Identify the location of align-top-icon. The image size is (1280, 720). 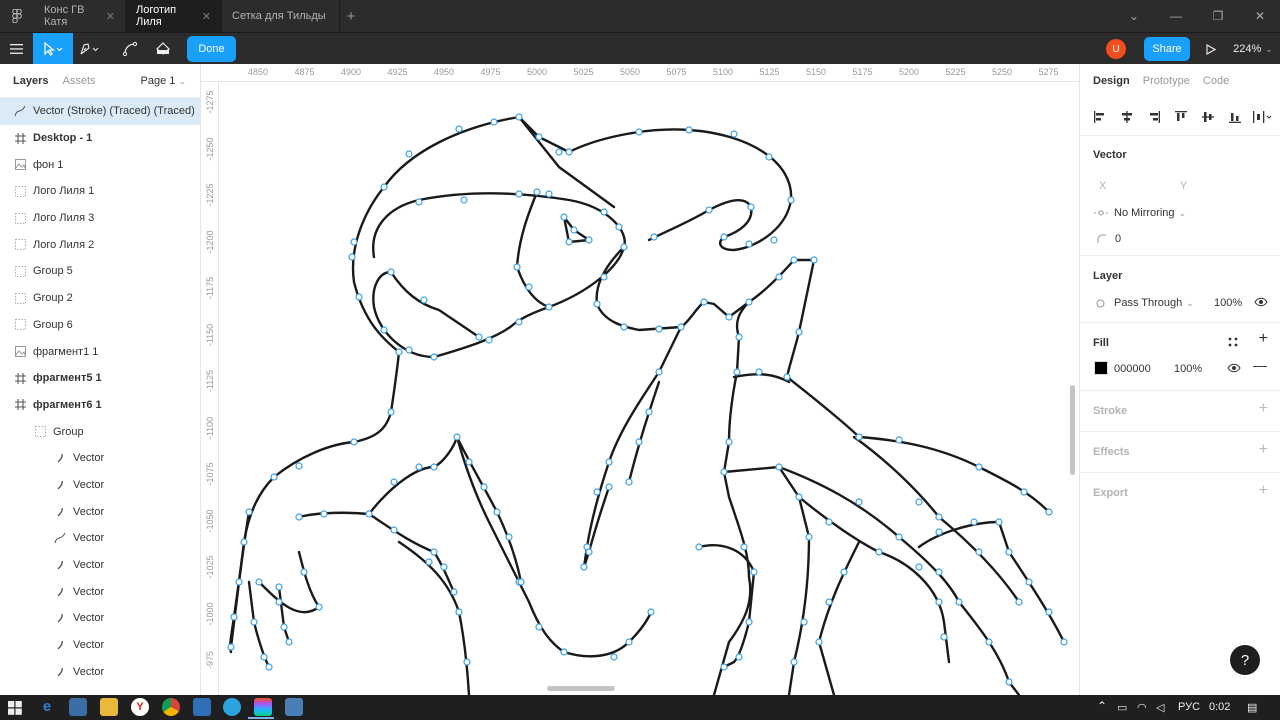
(1181, 117).